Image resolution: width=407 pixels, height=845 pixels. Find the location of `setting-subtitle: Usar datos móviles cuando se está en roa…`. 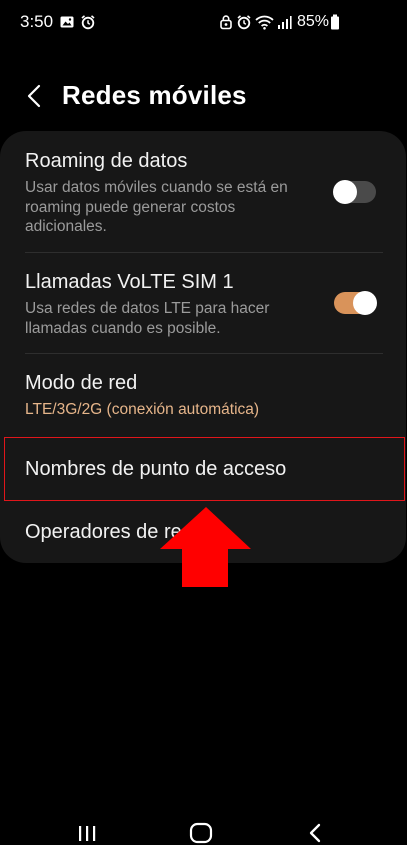

setting-subtitle: Usar datos móviles cuando se está en roa… is located at coordinates (156, 207).